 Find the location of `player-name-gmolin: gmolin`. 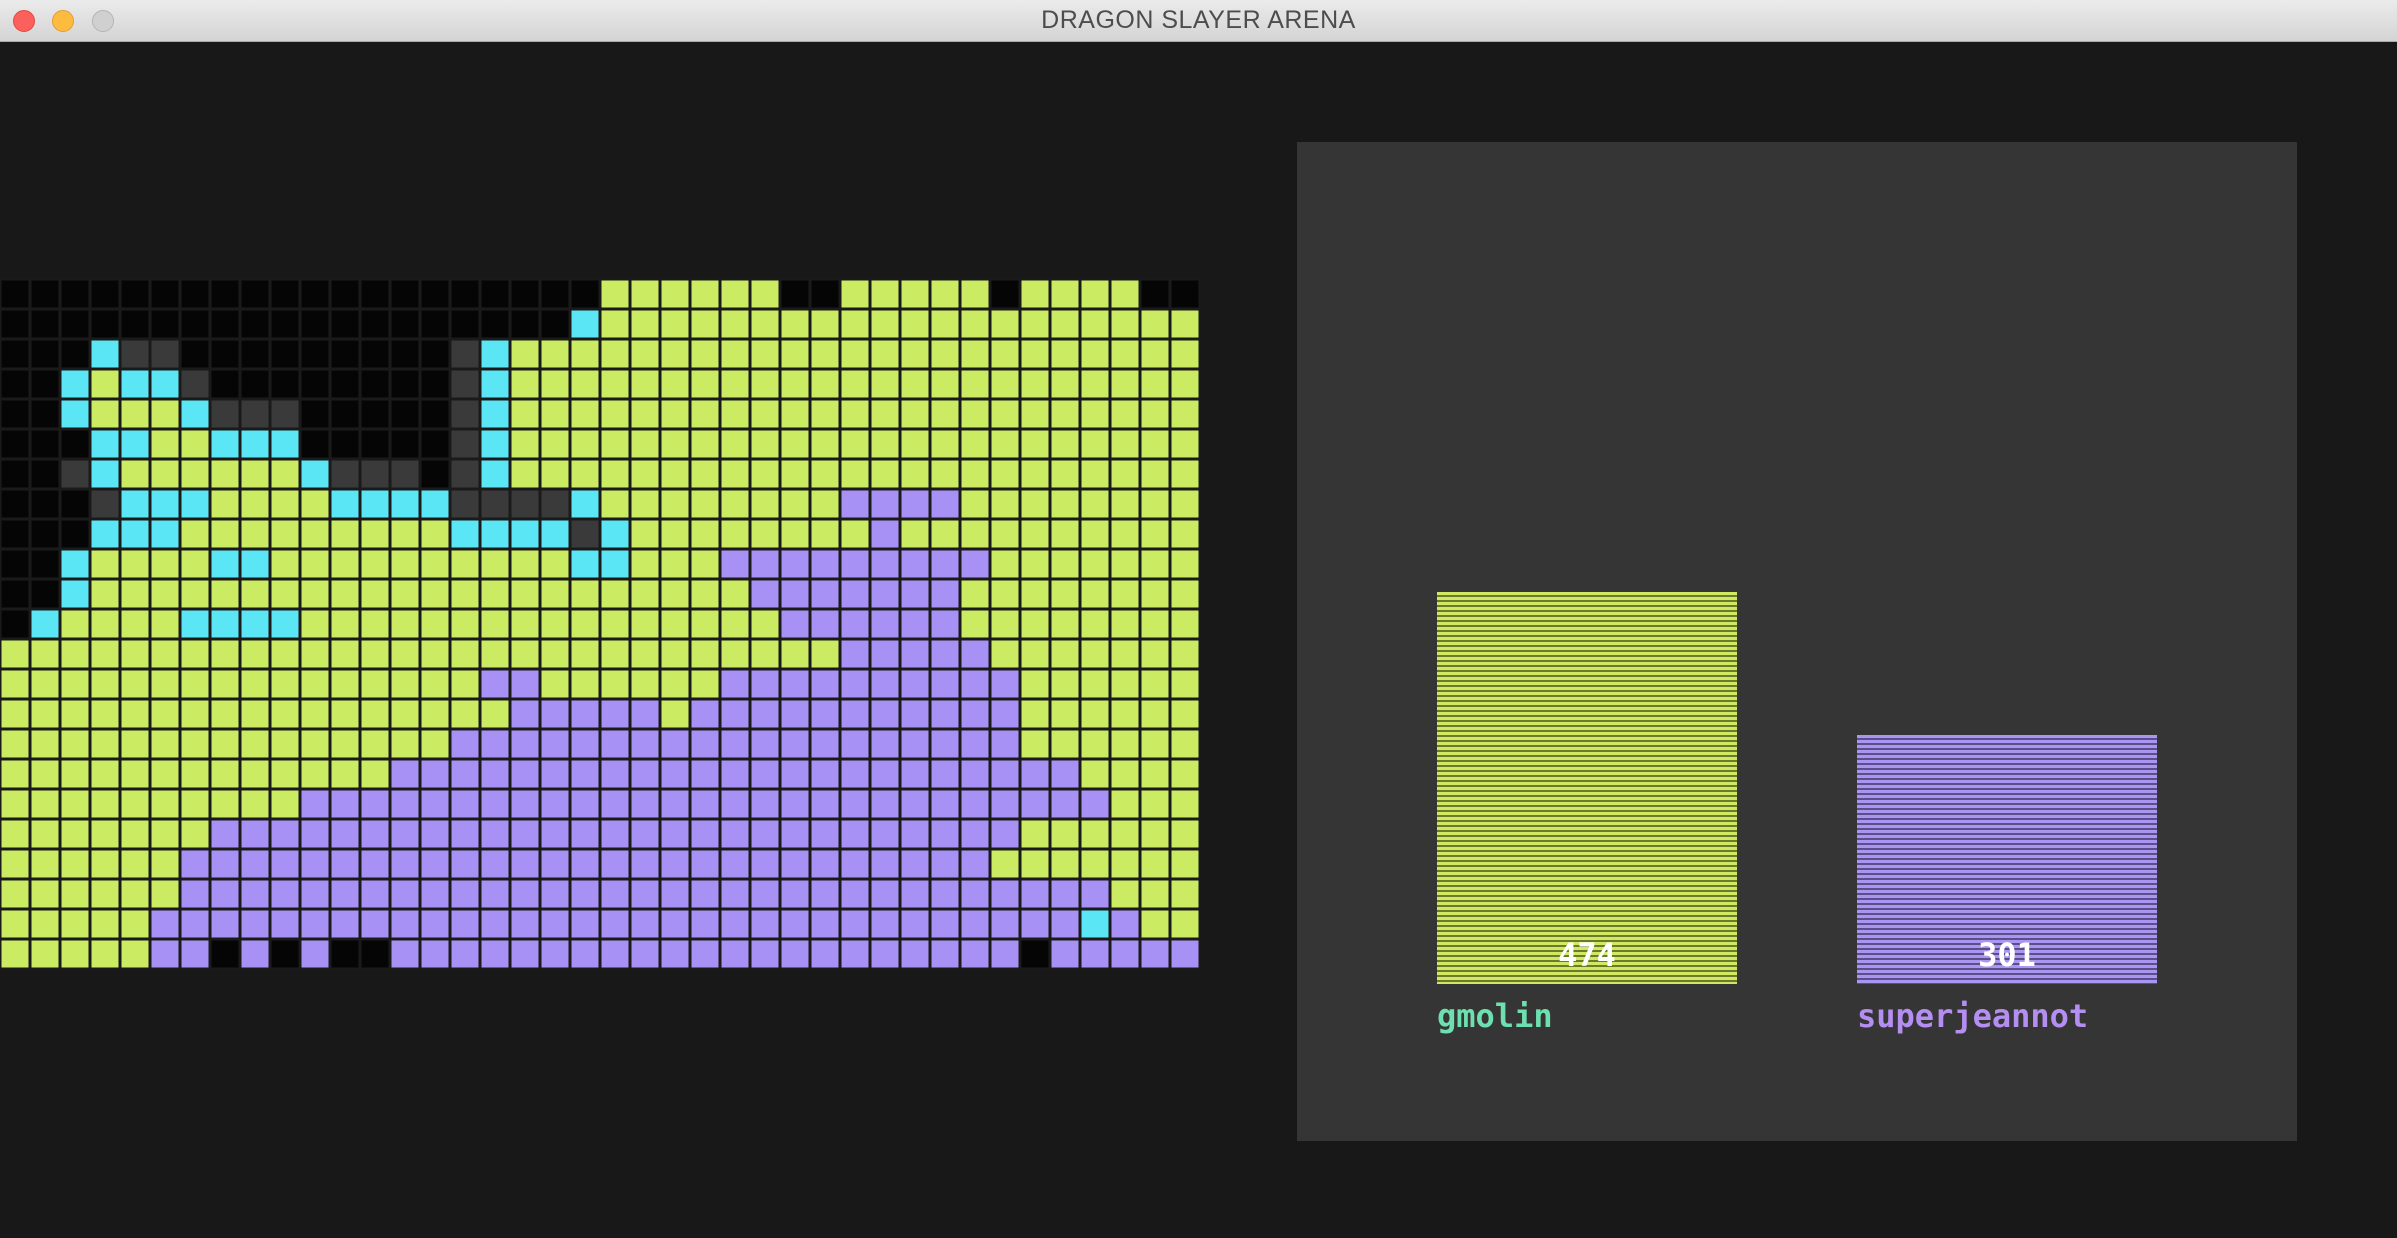

player-name-gmolin: gmolin is located at coordinates (1495, 1016).